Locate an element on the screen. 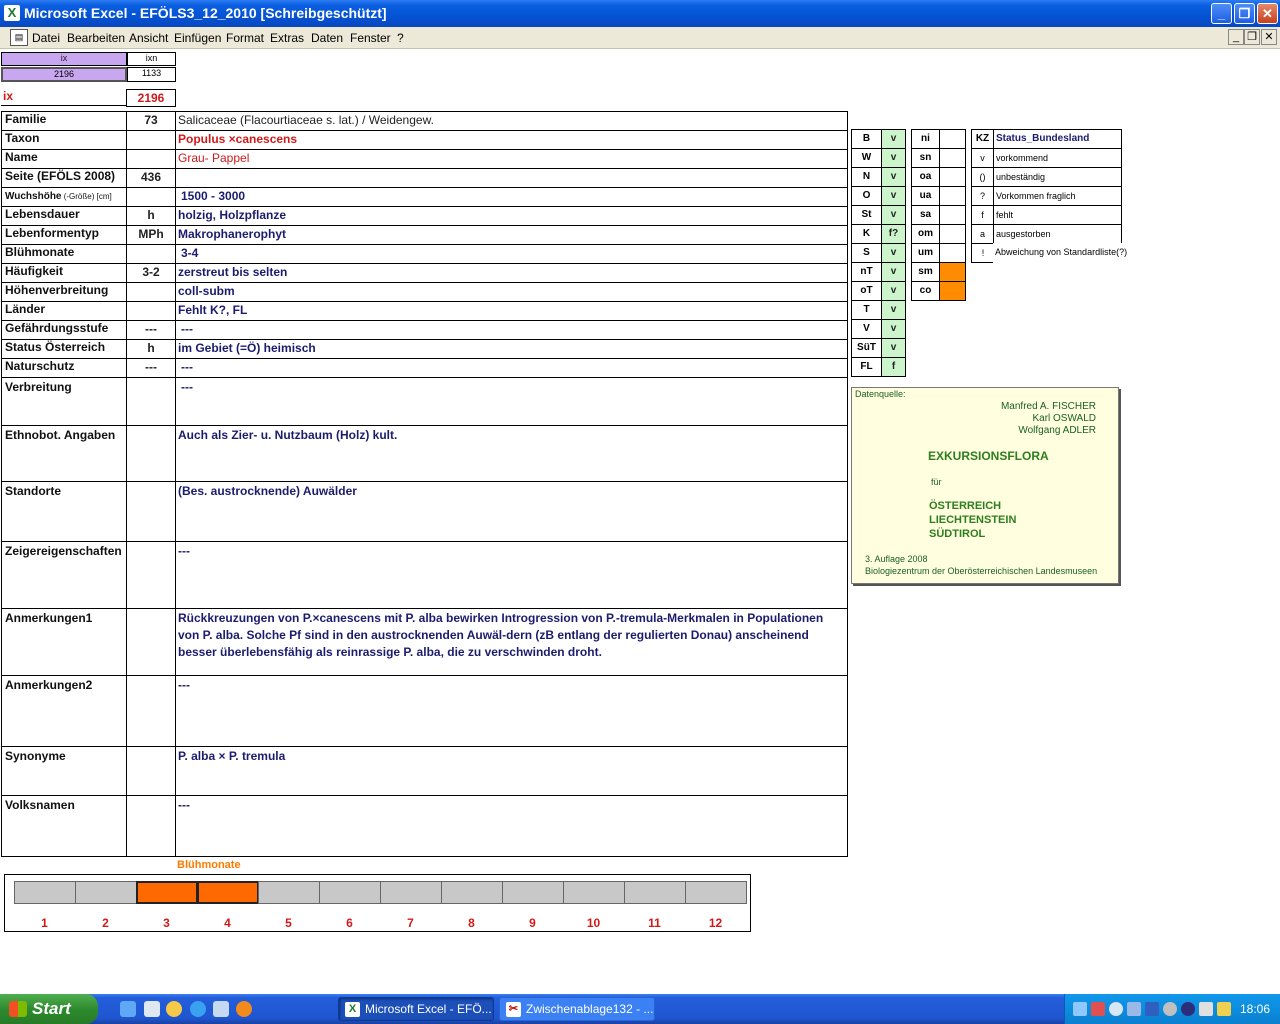 The height and width of the screenshot is (1024, 1280). legend-text: Abweichung von Standardliste(?) is located at coordinates (1060, 253).